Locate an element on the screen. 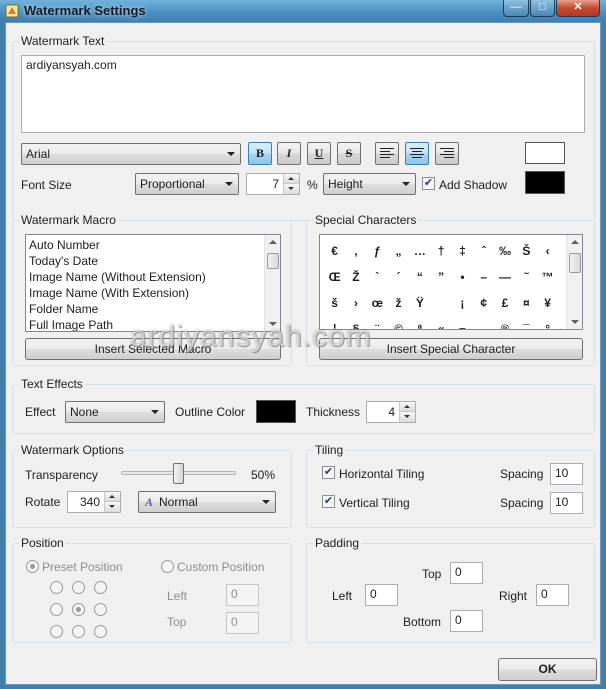 This screenshot has height=689, width=606. special-character-cell: œ is located at coordinates (377, 303).